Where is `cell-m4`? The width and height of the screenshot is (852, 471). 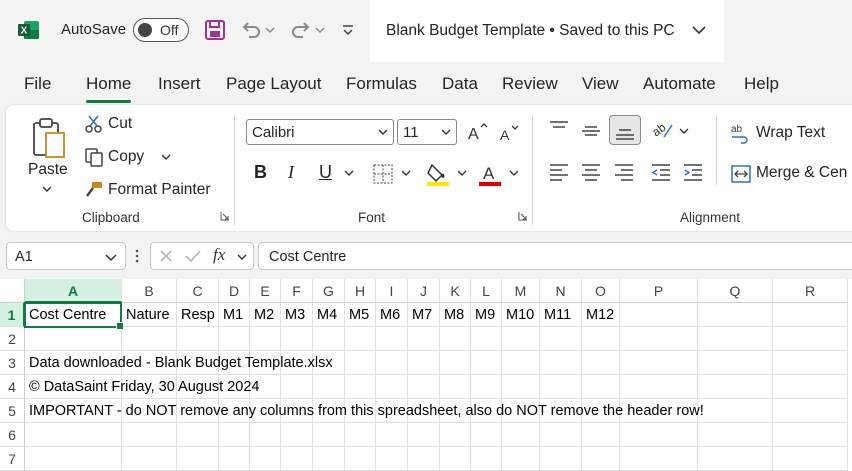 cell-m4 is located at coordinates (521, 387).